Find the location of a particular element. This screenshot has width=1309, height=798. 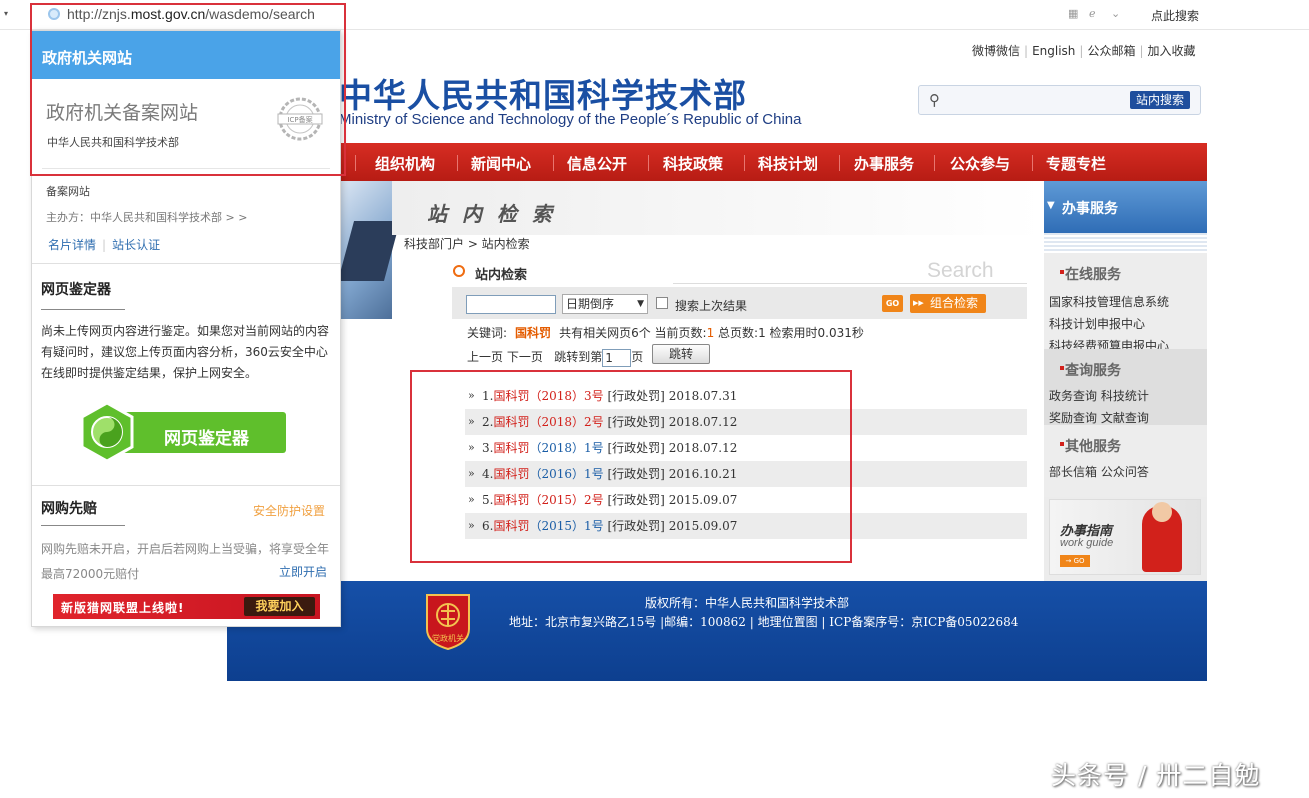

result-row: » 1.国科罚（2018）3号 [行政处罚] 2018.07.31 is located at coordinates (746, 396).